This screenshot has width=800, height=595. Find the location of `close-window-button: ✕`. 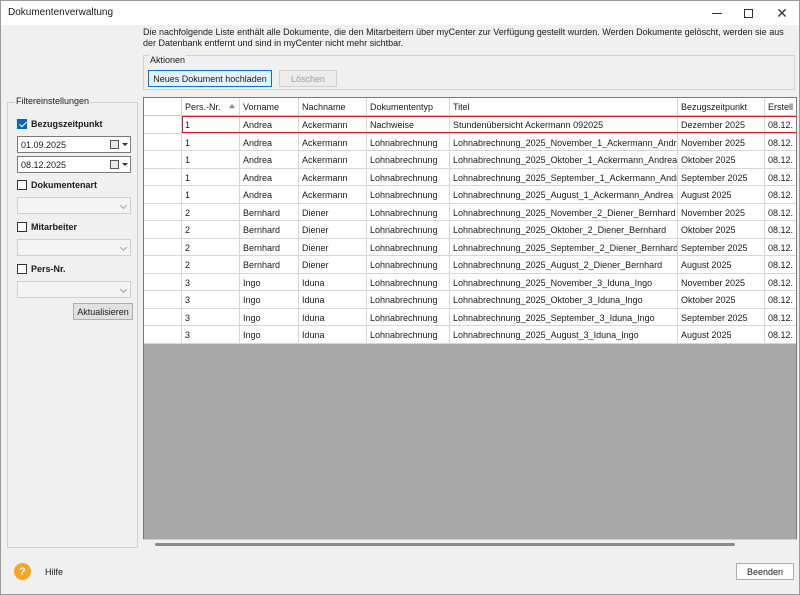

close-window-button: ✕ is located at coordinates (782, 13).